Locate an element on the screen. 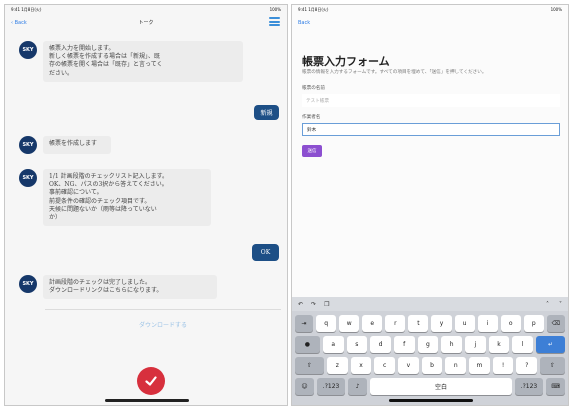  key: m is located at coordinates (479, 365).